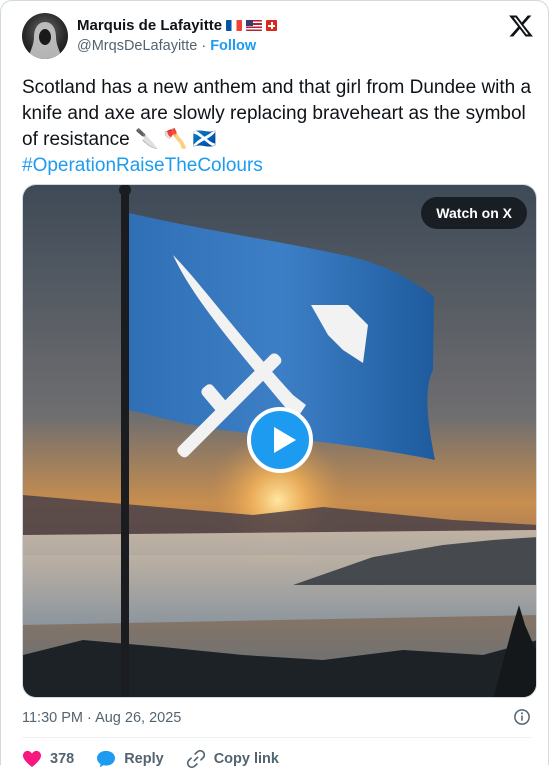  Describe the element at coordinates (254, 25) in the screenshot. I see `us-flag-icon` at that location.